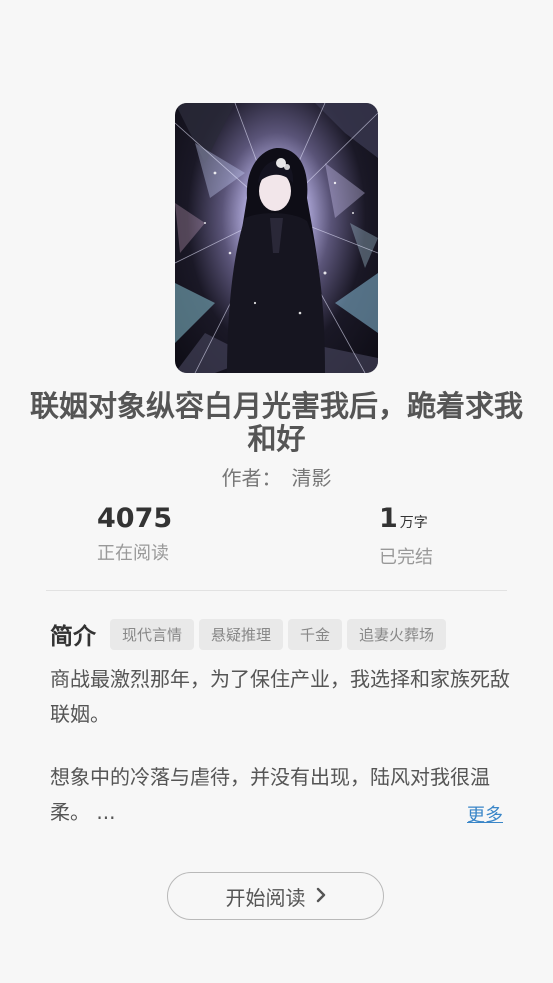 The width and height of the screenshot is (553, 983). What do you see at coordinates (241, 634) in the screenshot?
I see `genre-tag: 悬疑推理` at bounding box center [241, 634].